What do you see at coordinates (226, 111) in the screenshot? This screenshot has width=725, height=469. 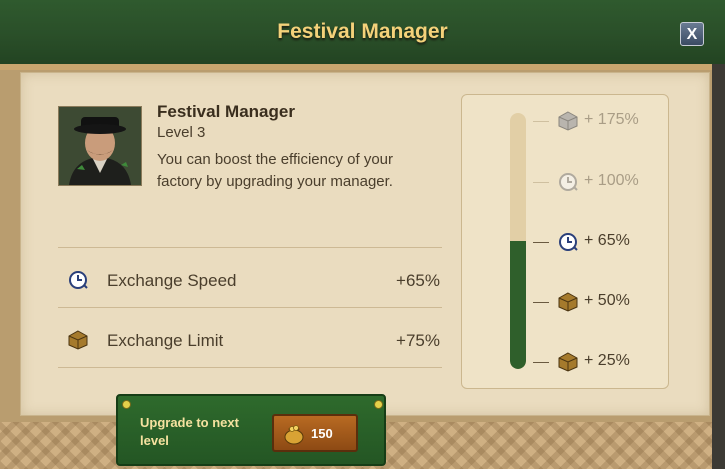 I see `manager-name: Festival Manager` at bounding box center [226, 111].